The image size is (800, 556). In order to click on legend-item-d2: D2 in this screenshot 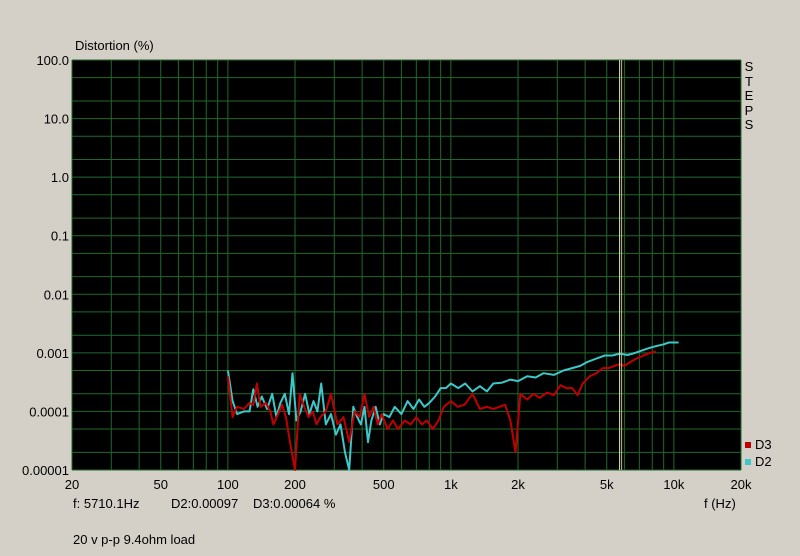, I will do `click(758, 461)`.